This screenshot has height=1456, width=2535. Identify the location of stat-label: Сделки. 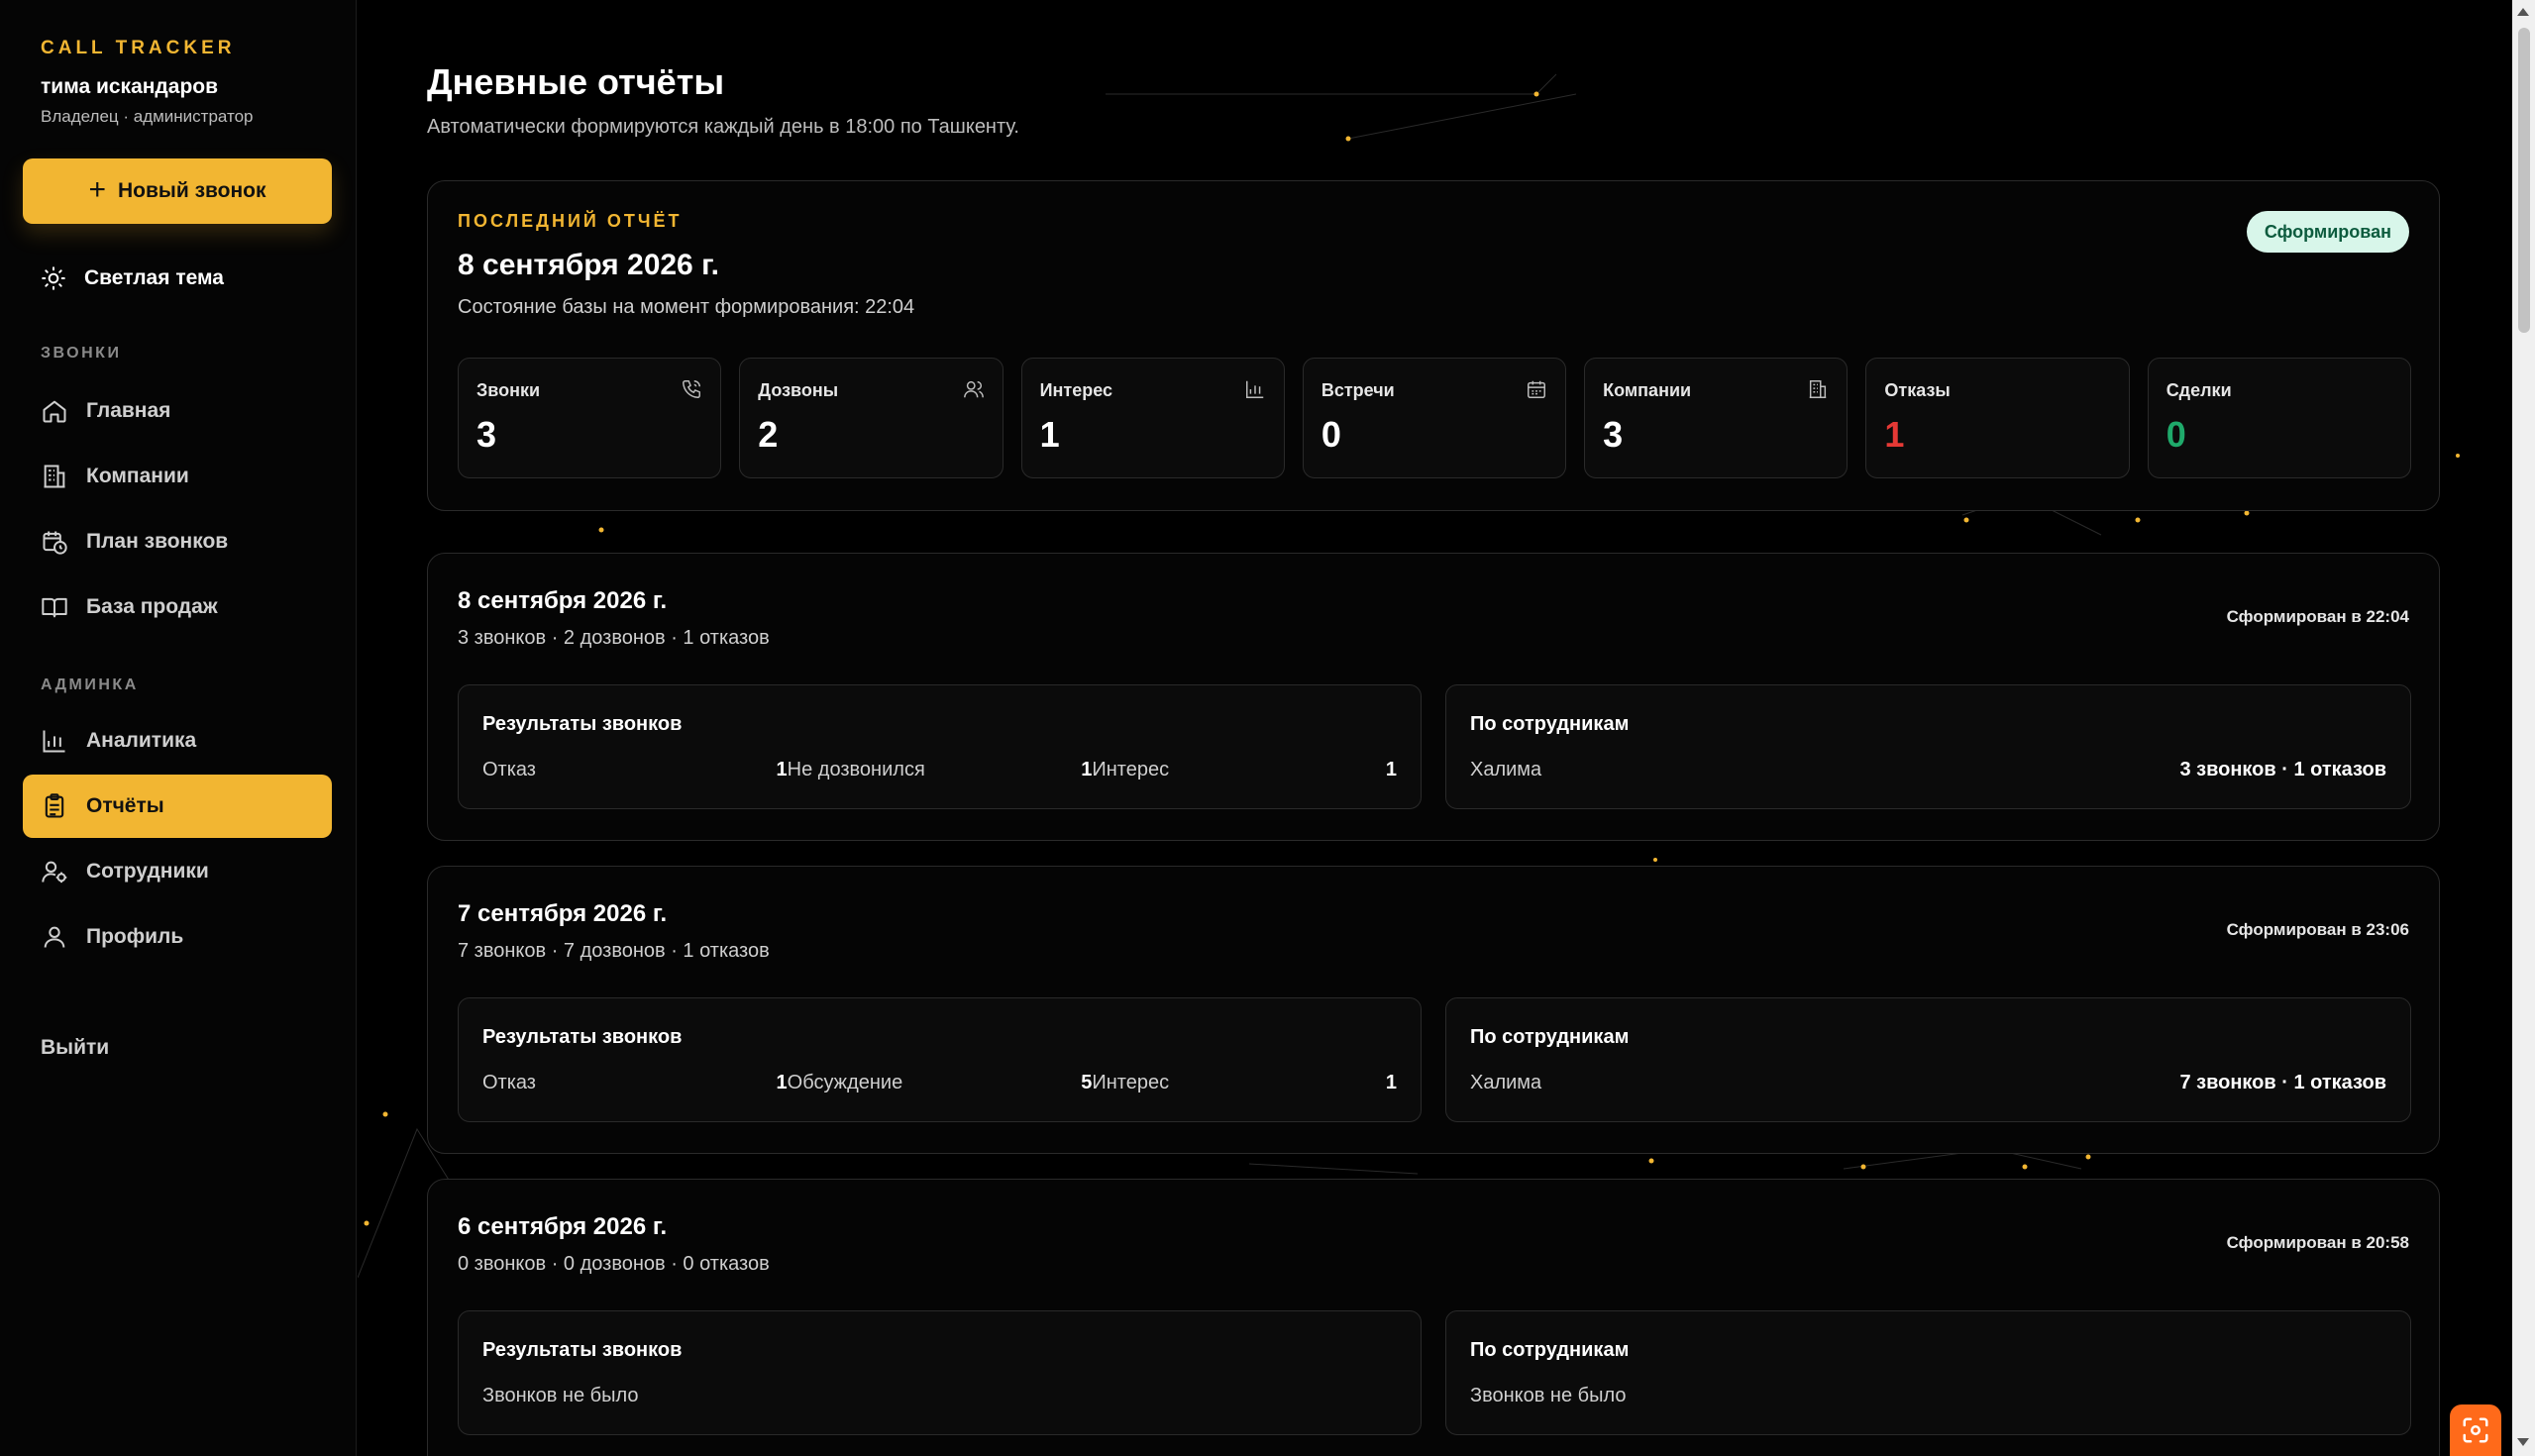
(2198, 390).